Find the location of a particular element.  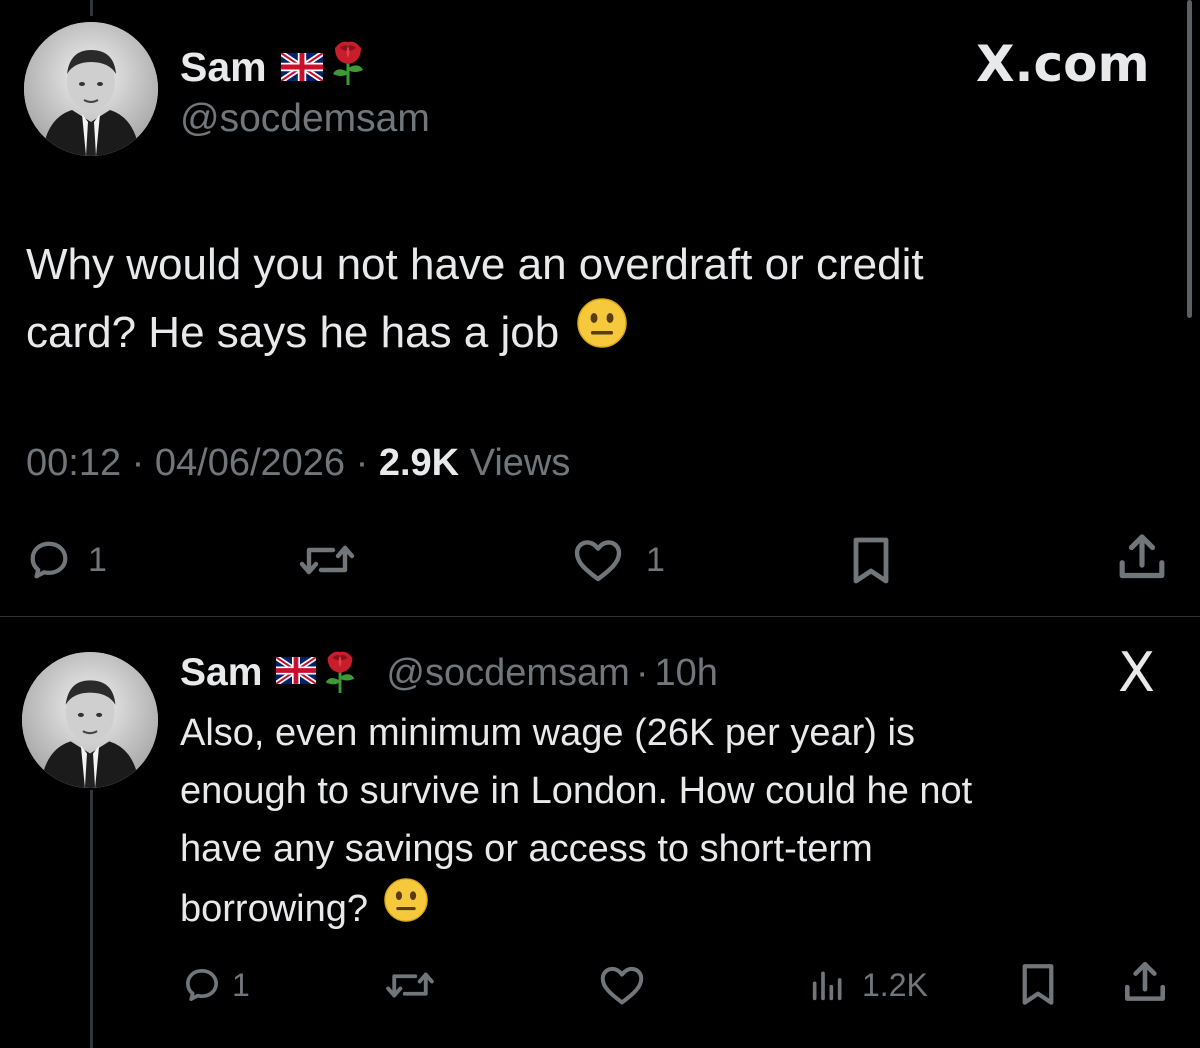

x-brand-label: X is located at coordinates (1136, 673).